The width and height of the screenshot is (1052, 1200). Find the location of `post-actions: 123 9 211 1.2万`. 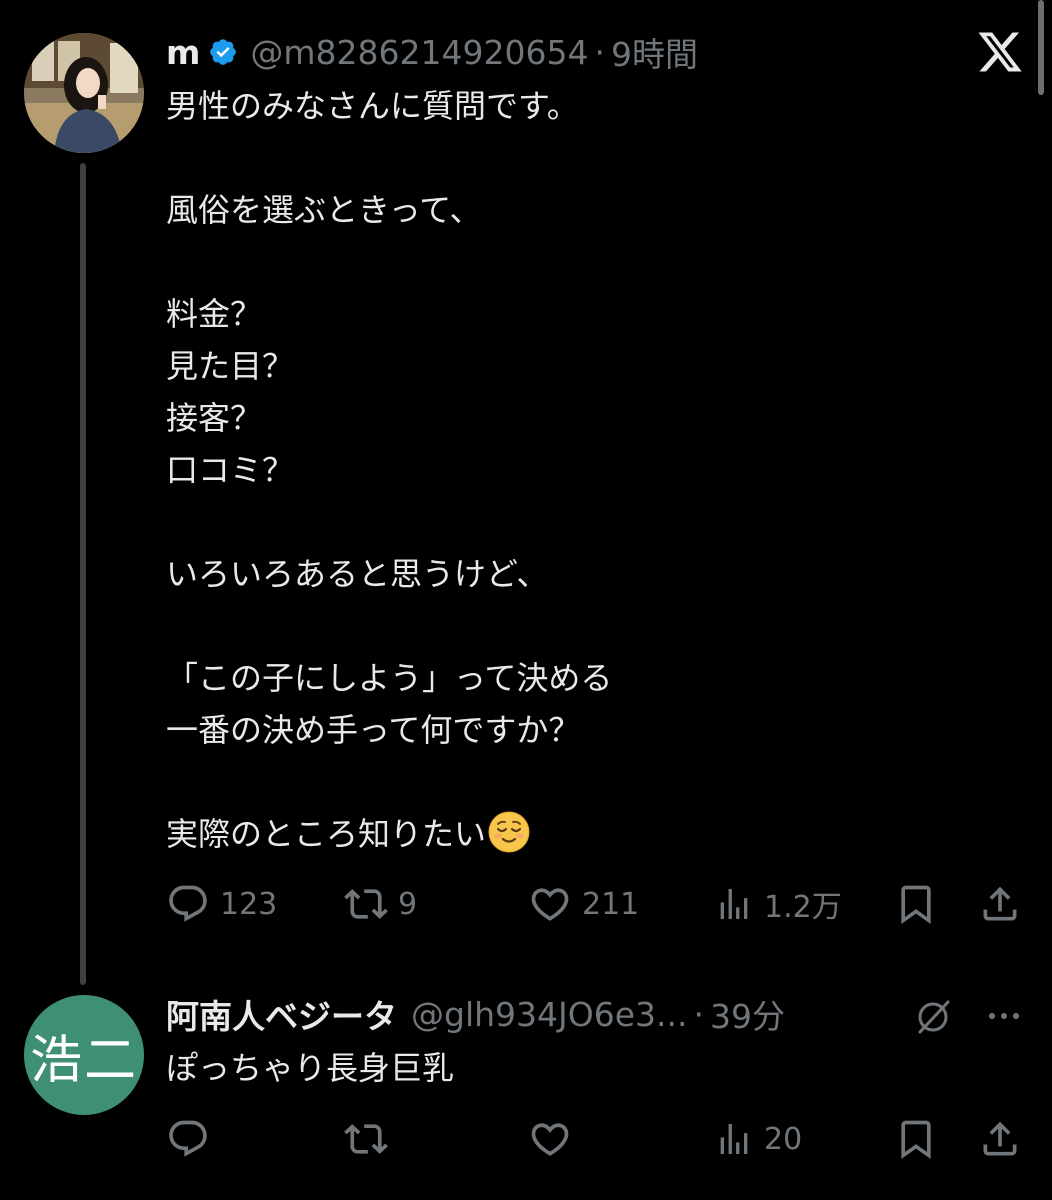

post-actions: 123 9 211 1.2万 is located at coordinates (596, 904).